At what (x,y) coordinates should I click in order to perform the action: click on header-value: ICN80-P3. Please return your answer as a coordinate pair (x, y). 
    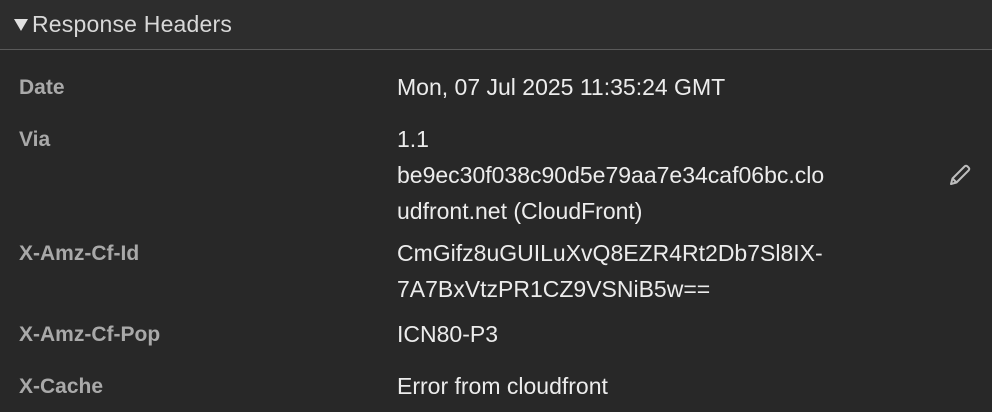
    Looking at the image, I should click on (447, 334).